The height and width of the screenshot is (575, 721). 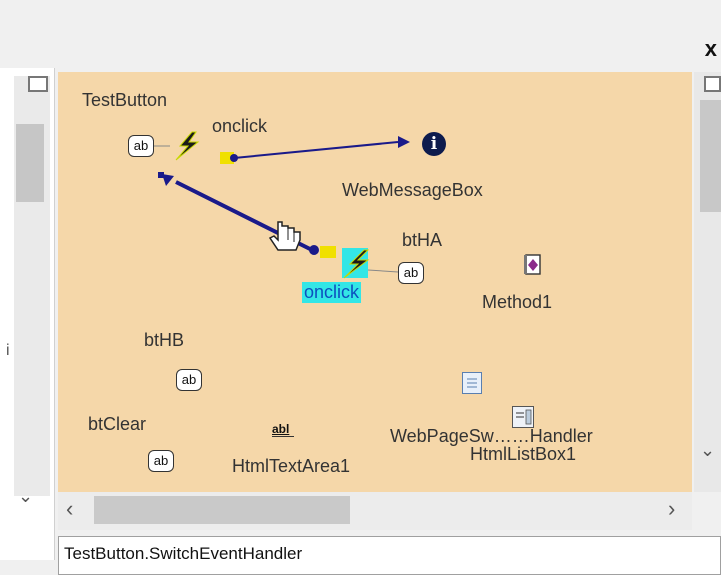 I want to click on onclick-to-messagebox-connector, so click(x=316, y=150).